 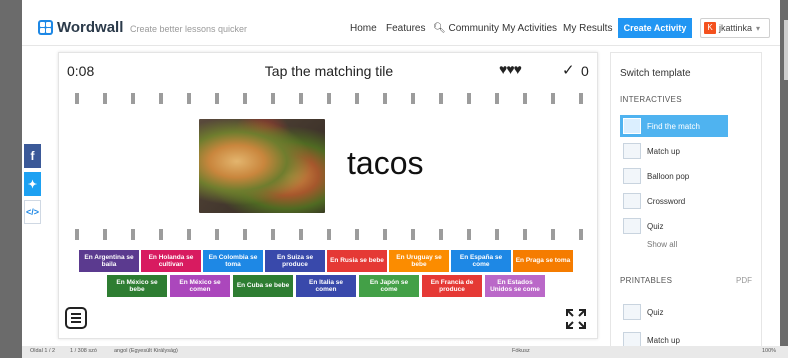 I want to click on answer-tile: En Cuba se bebe, so click(x=263, y=286).